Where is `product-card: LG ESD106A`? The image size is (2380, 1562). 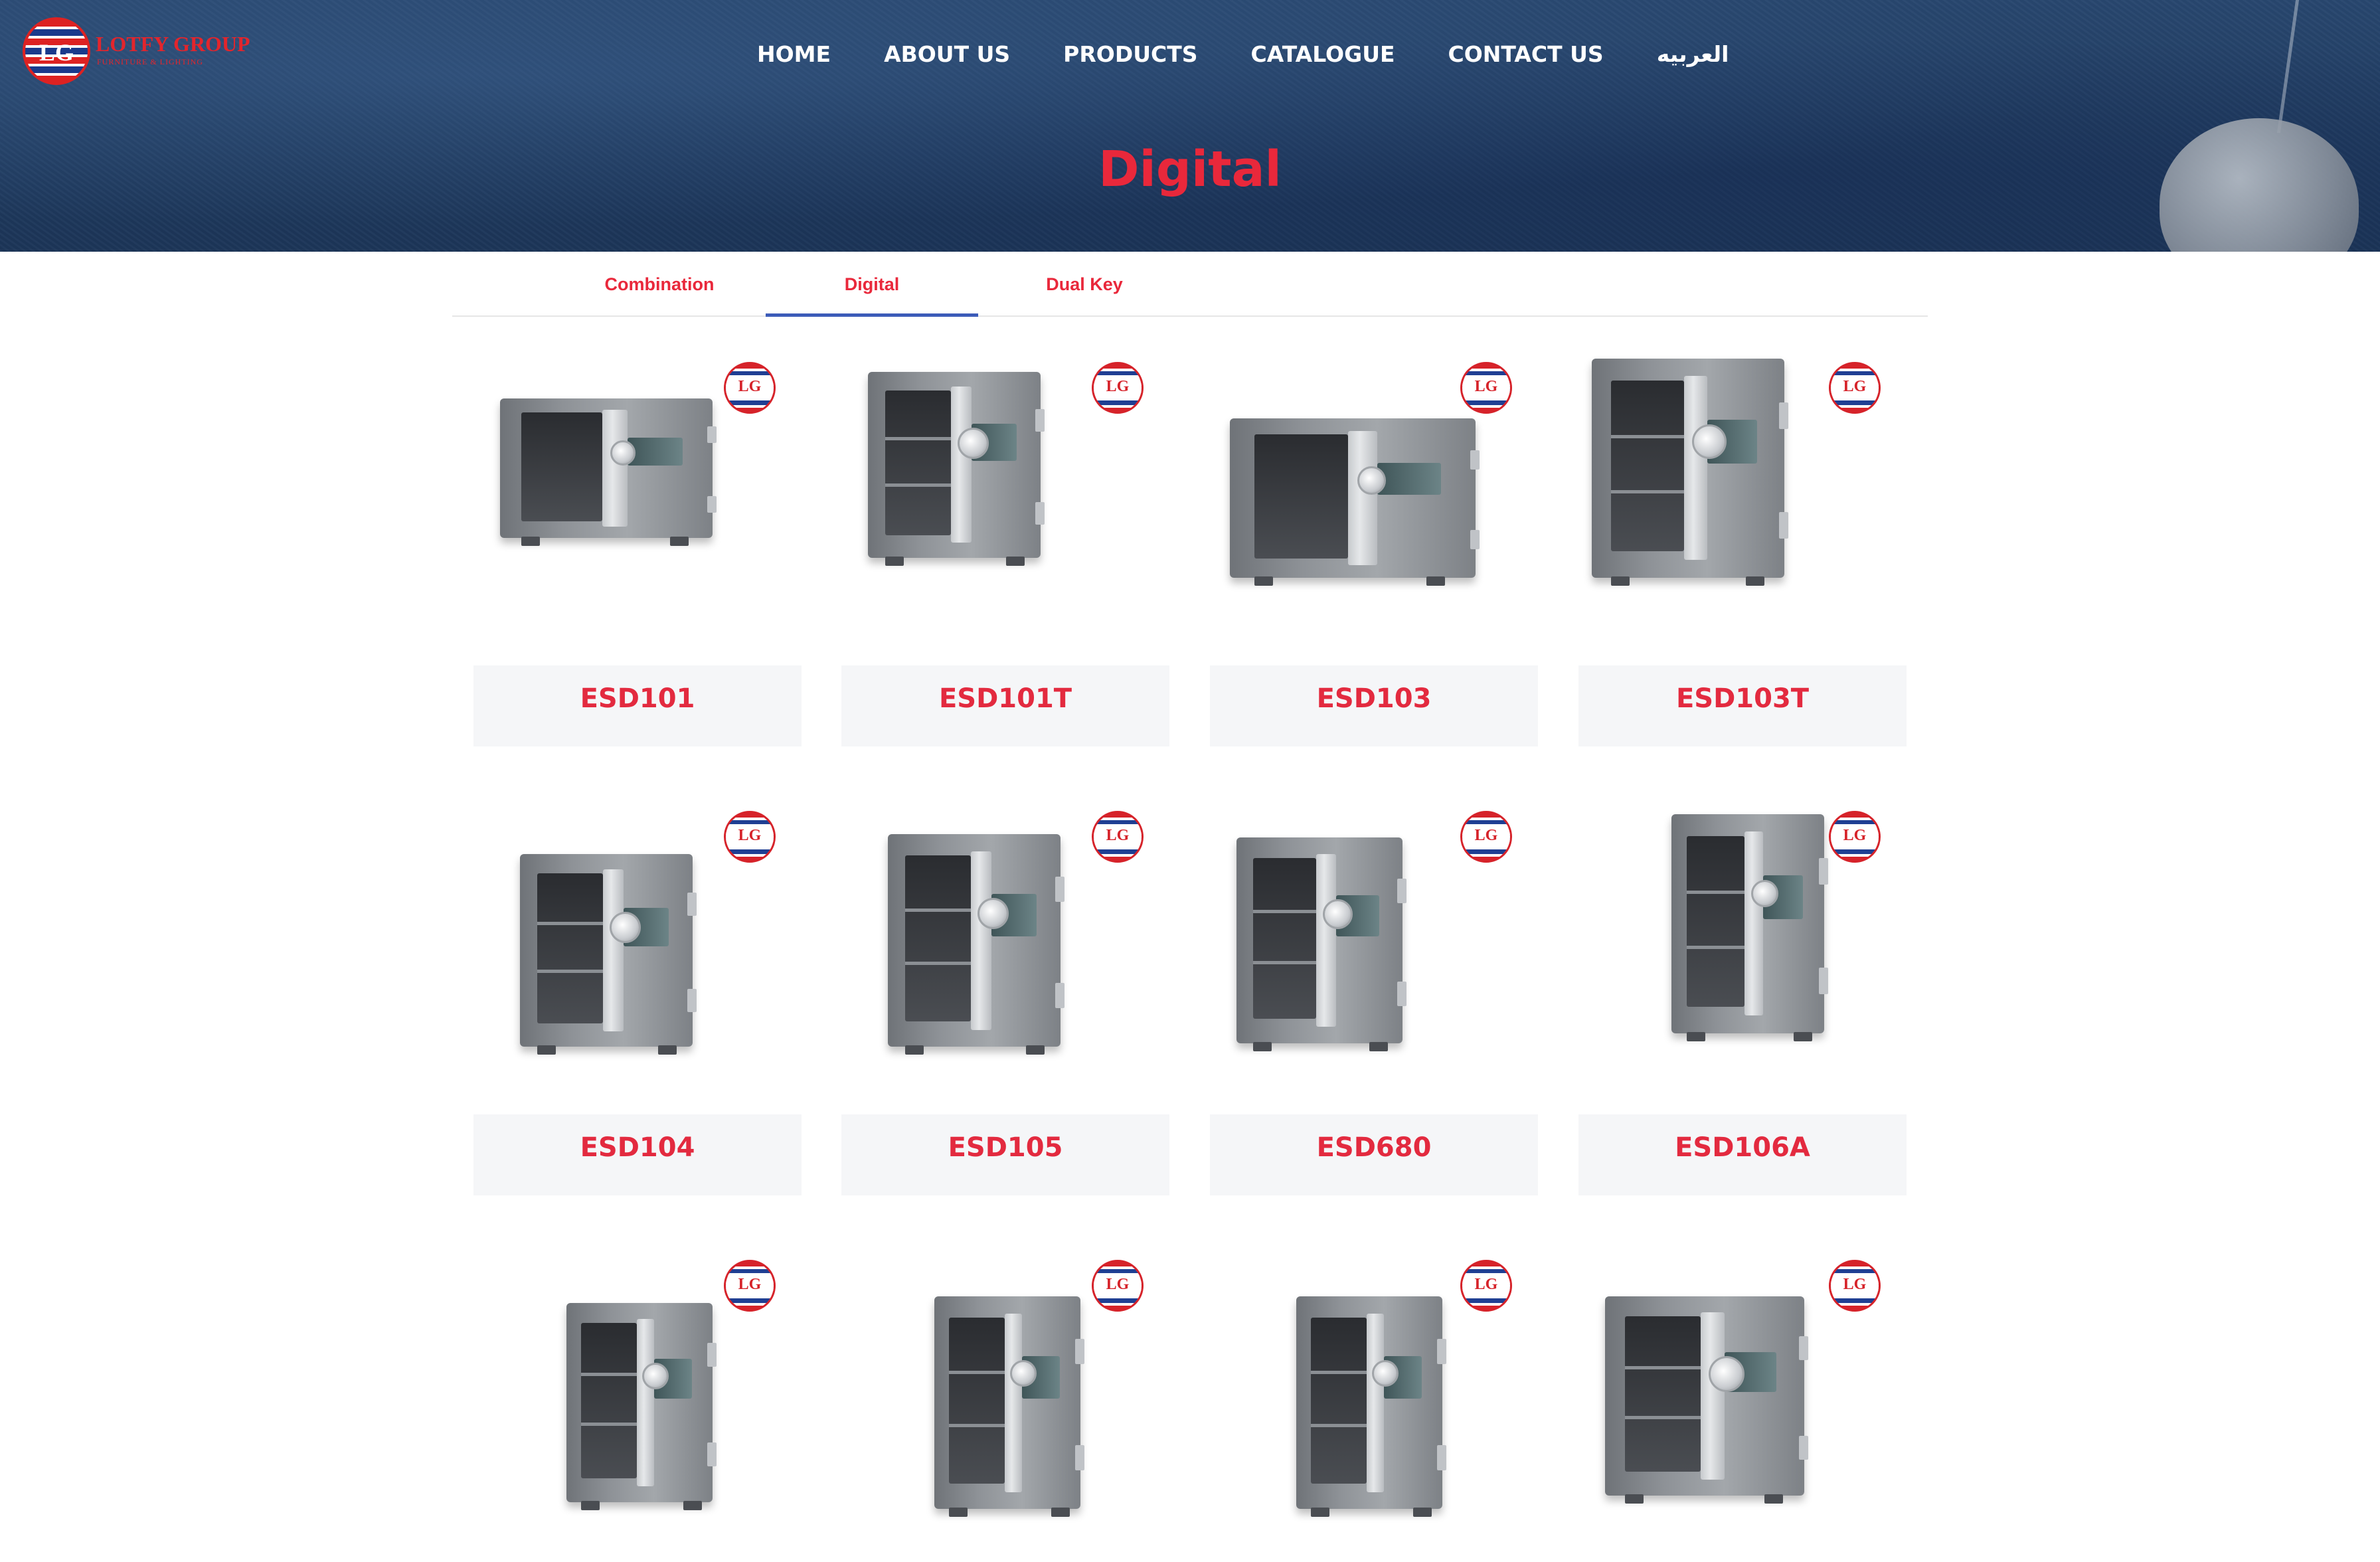 product-card: LG ESD106A is located at coordinates (1742, 1002).